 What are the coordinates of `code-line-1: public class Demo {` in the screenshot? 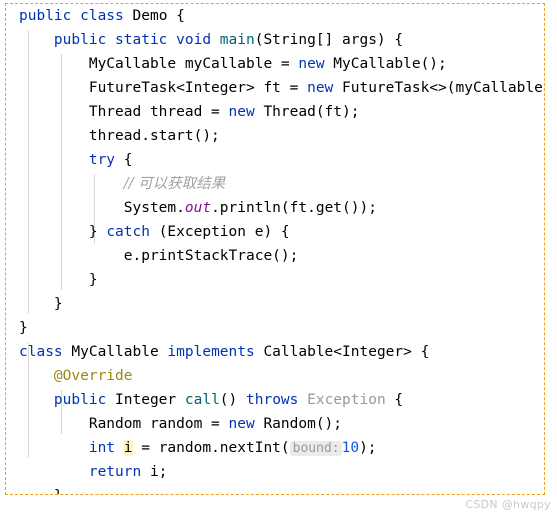 It's located at (275, 16).